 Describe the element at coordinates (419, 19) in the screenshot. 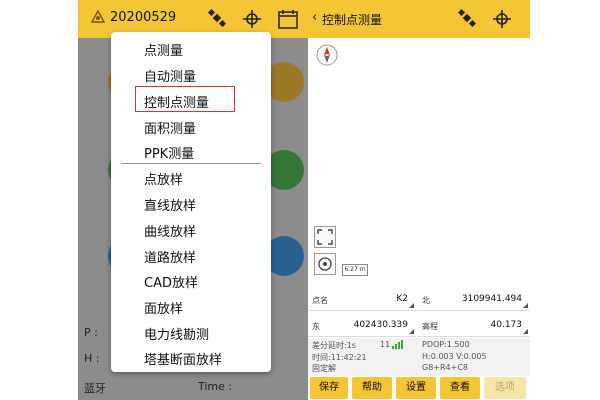

I see `right-header: ‹ 控制点测量` at that location.